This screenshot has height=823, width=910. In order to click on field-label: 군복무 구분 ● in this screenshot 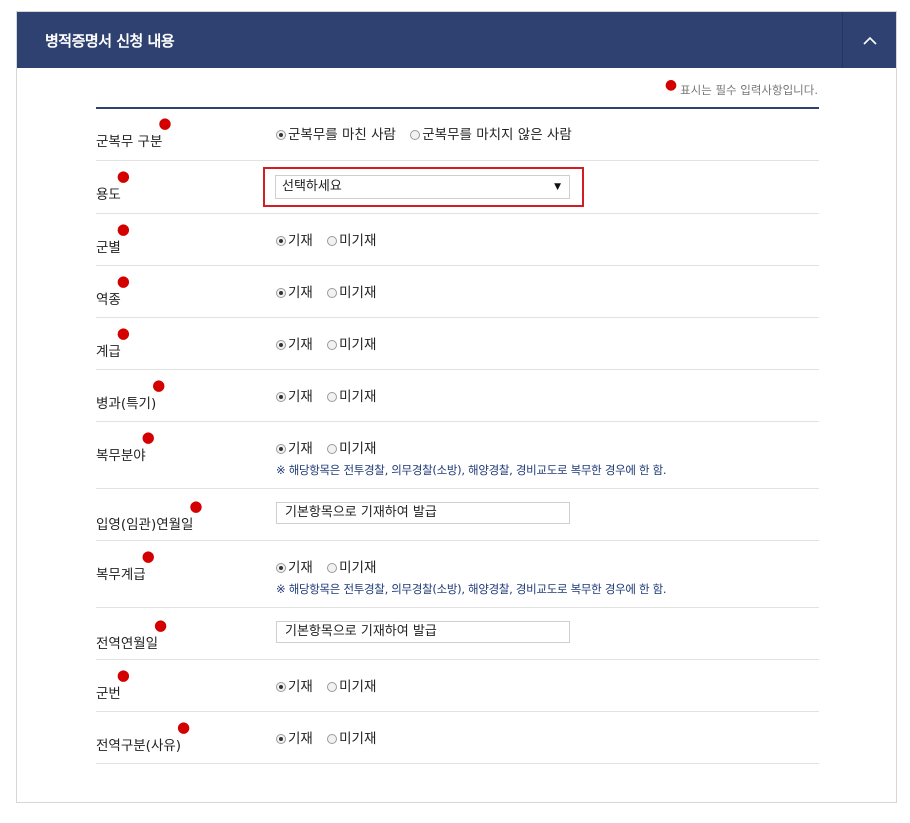, I will do `click(134, 132)`.